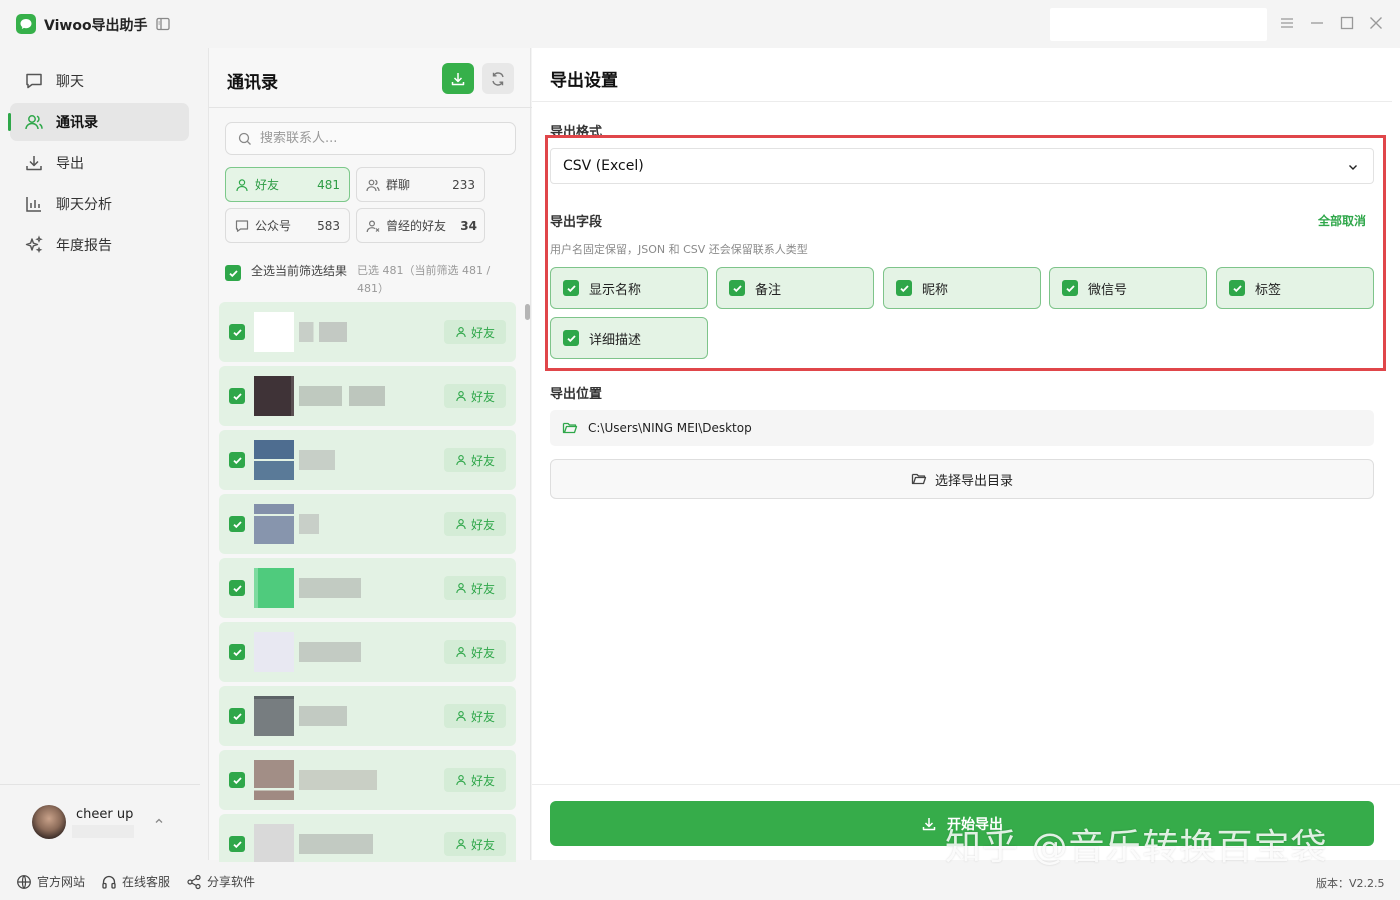 This screenshot has height=900, width=1400. What do you see at coordinates (34, 81) in the screenshot?
I see `chat-icon` at bounding box center [34, 81].